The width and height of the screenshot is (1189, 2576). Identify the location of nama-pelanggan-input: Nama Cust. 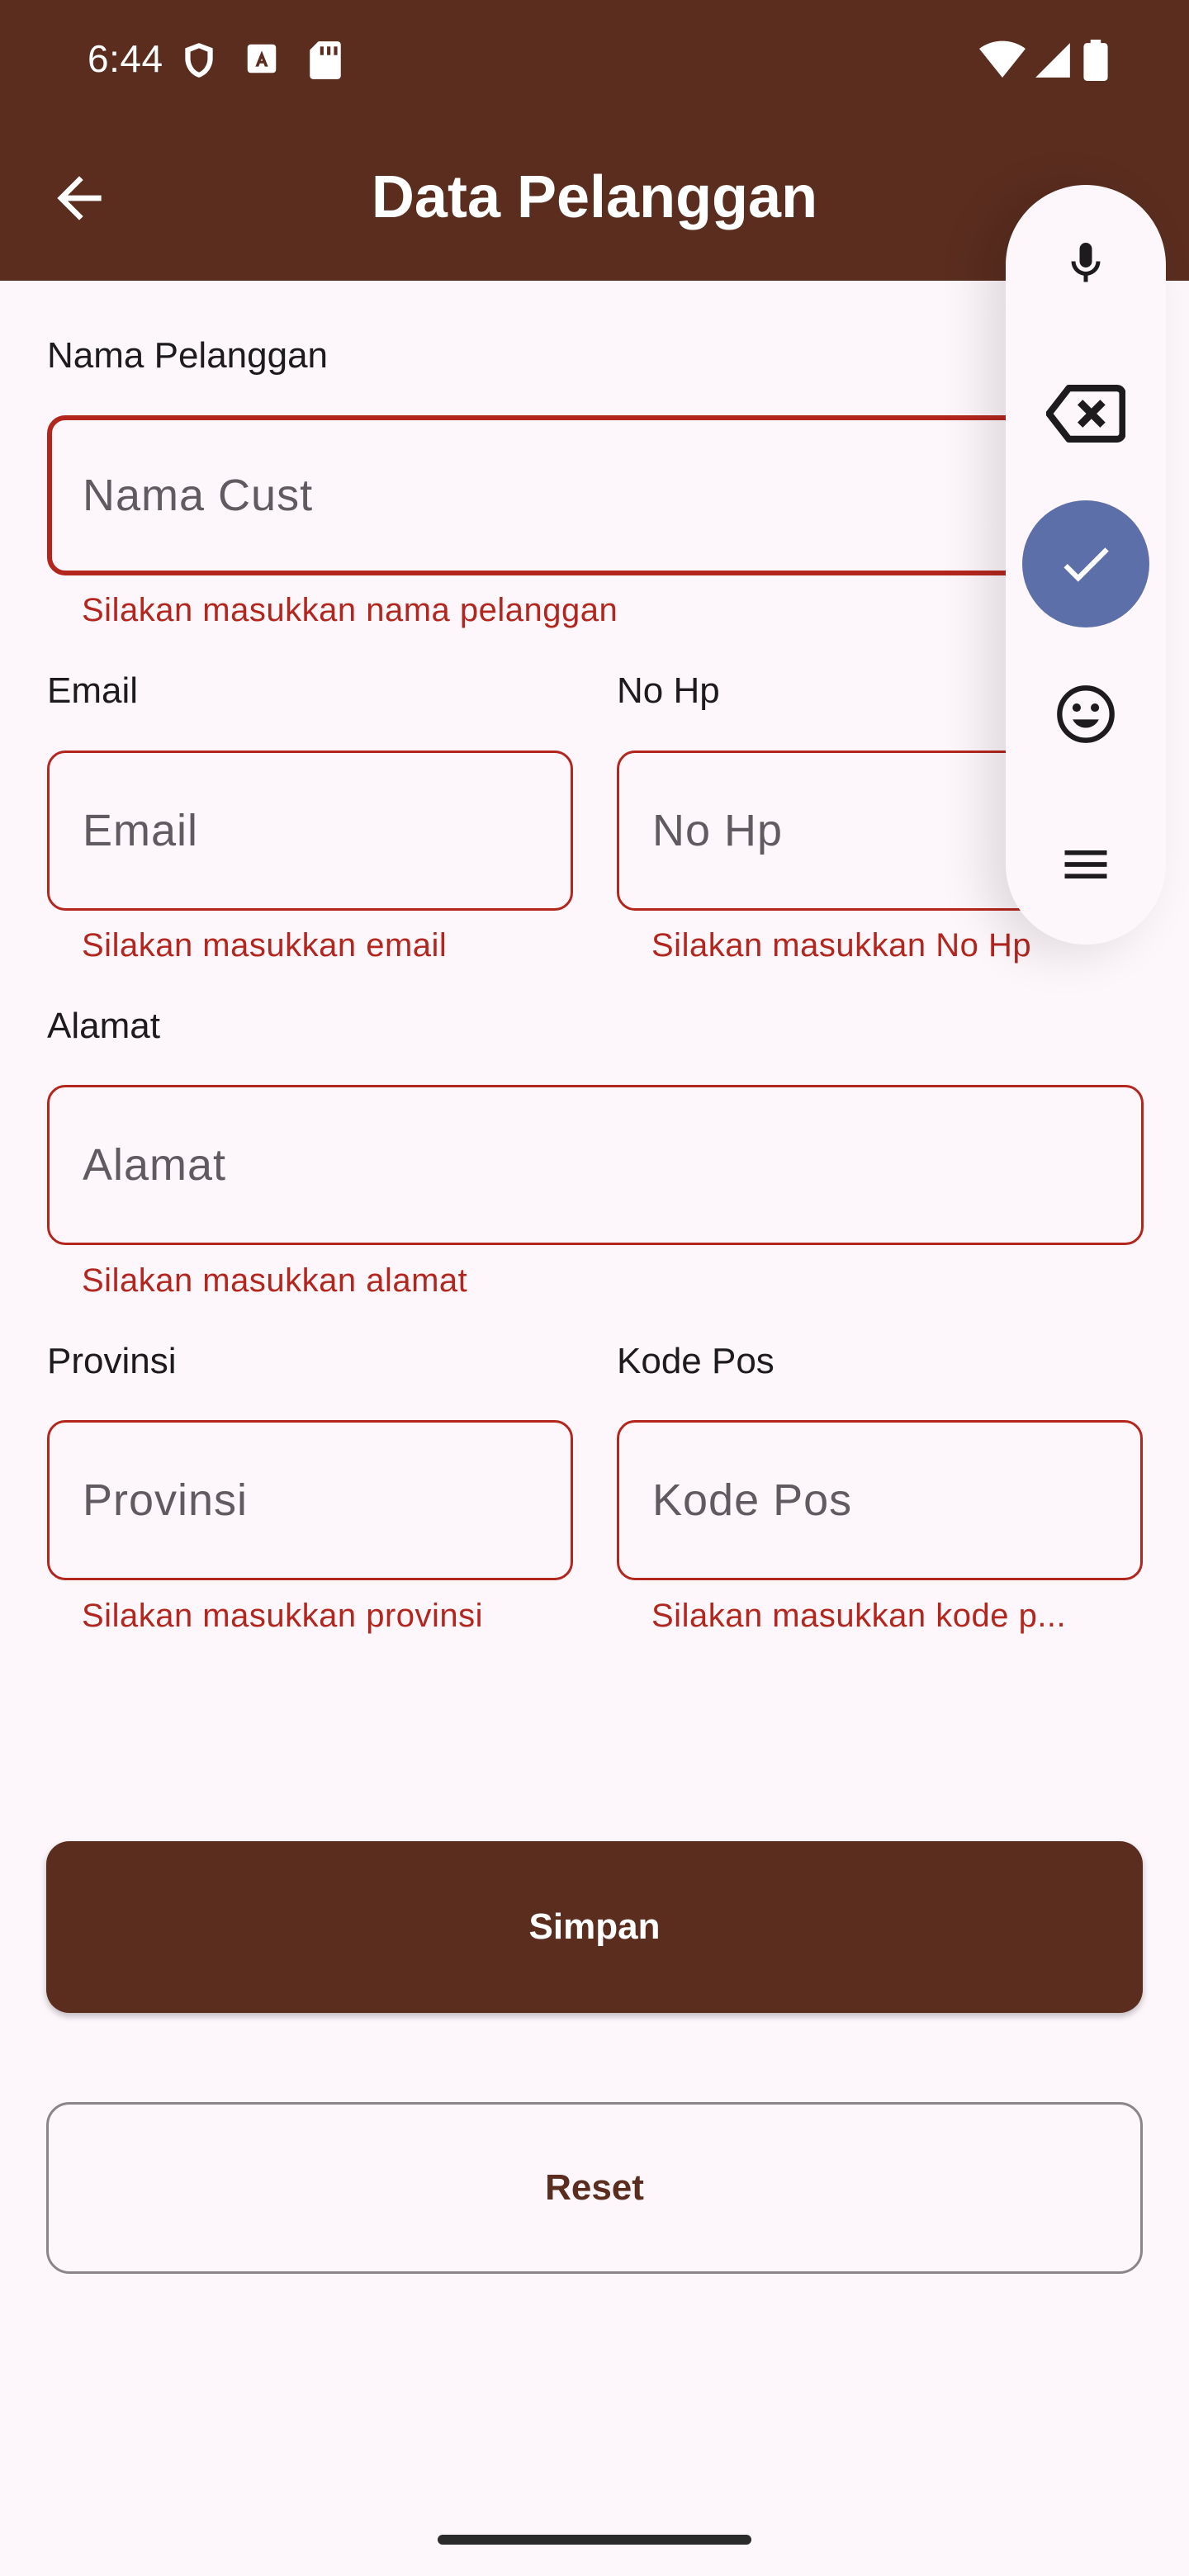
(595, 495).